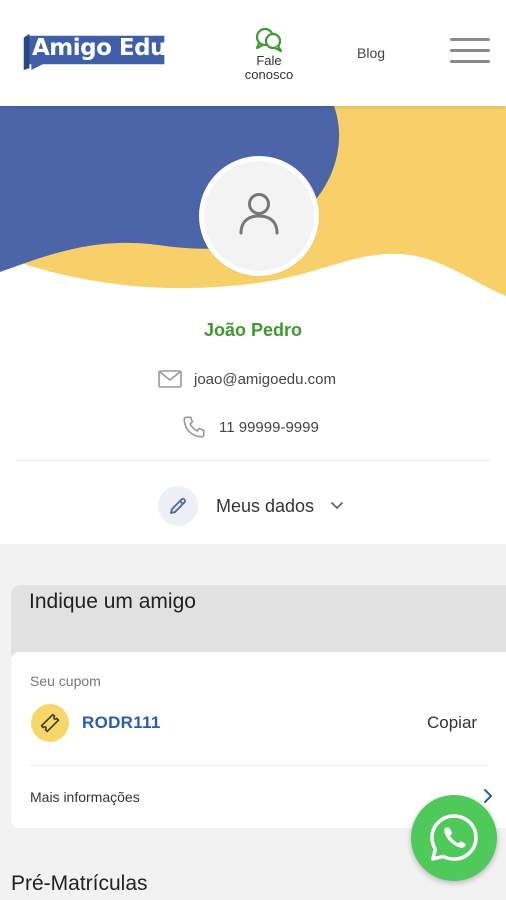  What do you see at coordinates (85, 797) in the screenshot?
I see `more-info-link: Mais informações` at bounding box center [85, 797].